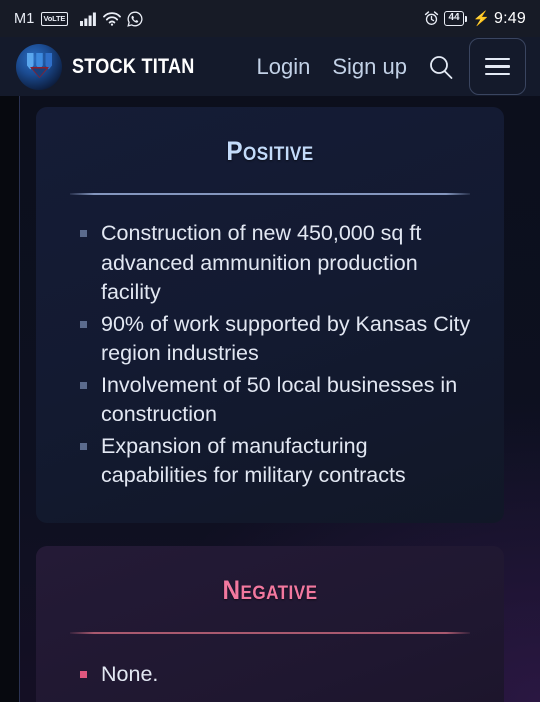 The image size is (540, 702). Describe the element at coordinates (465, 18) in the screenshot. I see `battery-tip` at that location.